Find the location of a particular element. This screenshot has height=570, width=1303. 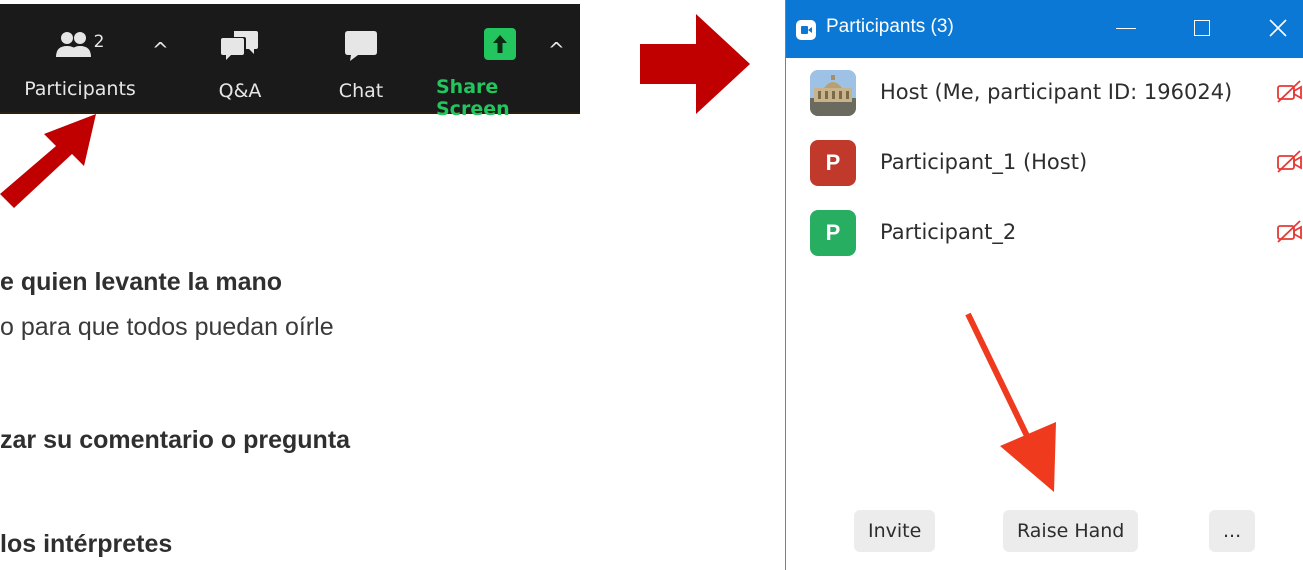

slide-line-4: los intérpretes is located at coordinates (86, 544).